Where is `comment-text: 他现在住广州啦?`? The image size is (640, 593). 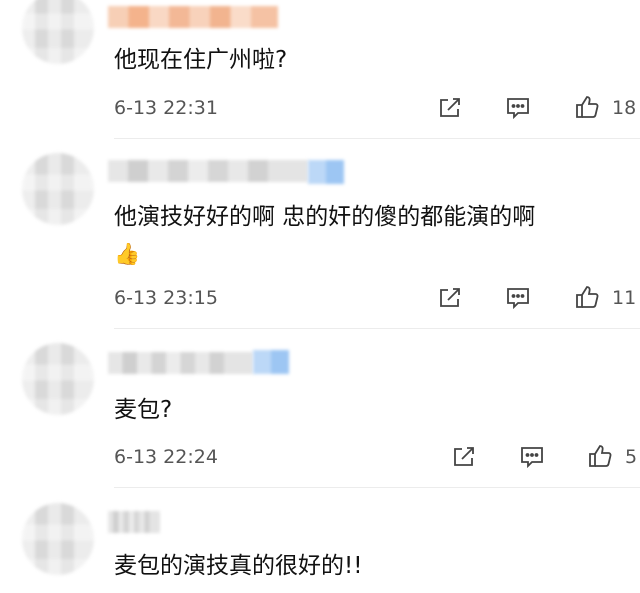
comment-text: 他现在住广州啦? is located at coordinates (201, 60).